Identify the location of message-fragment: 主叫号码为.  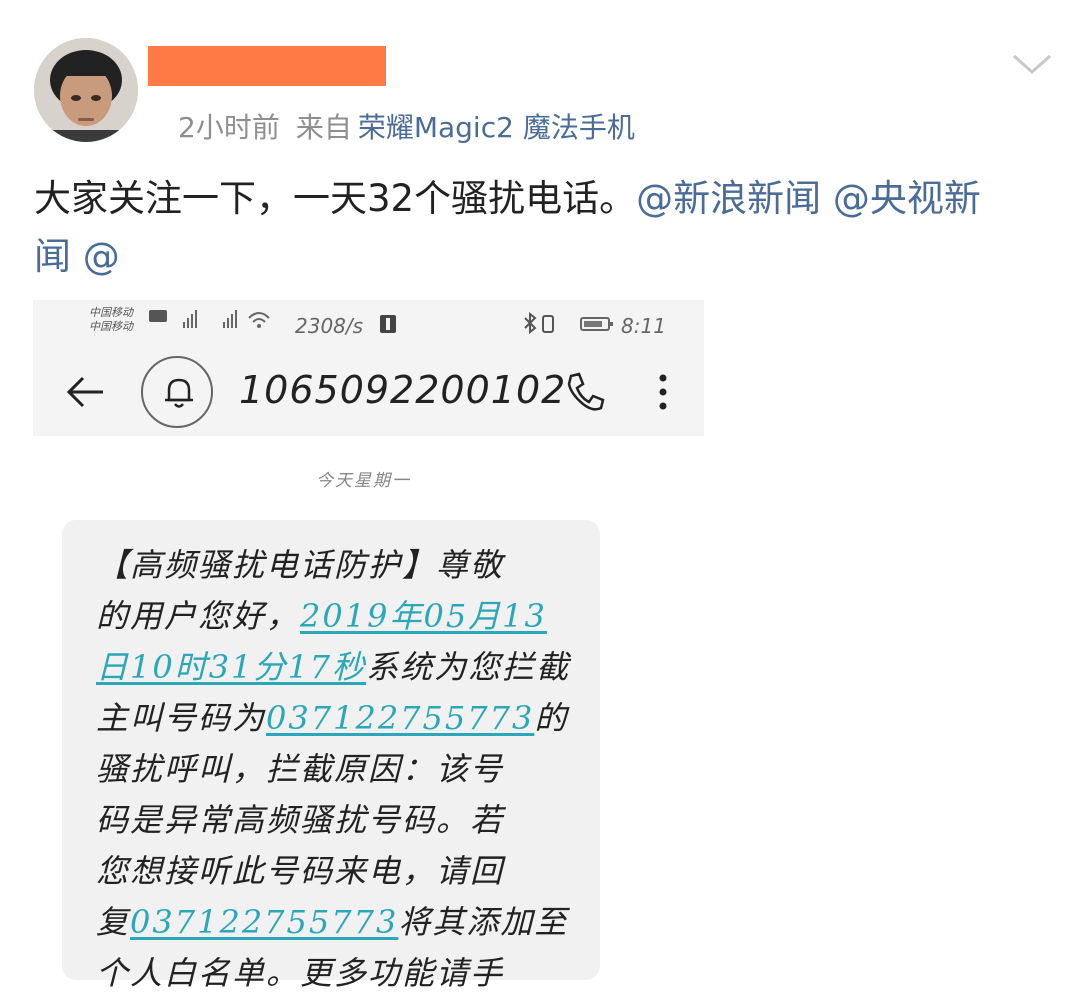
(181, 718).